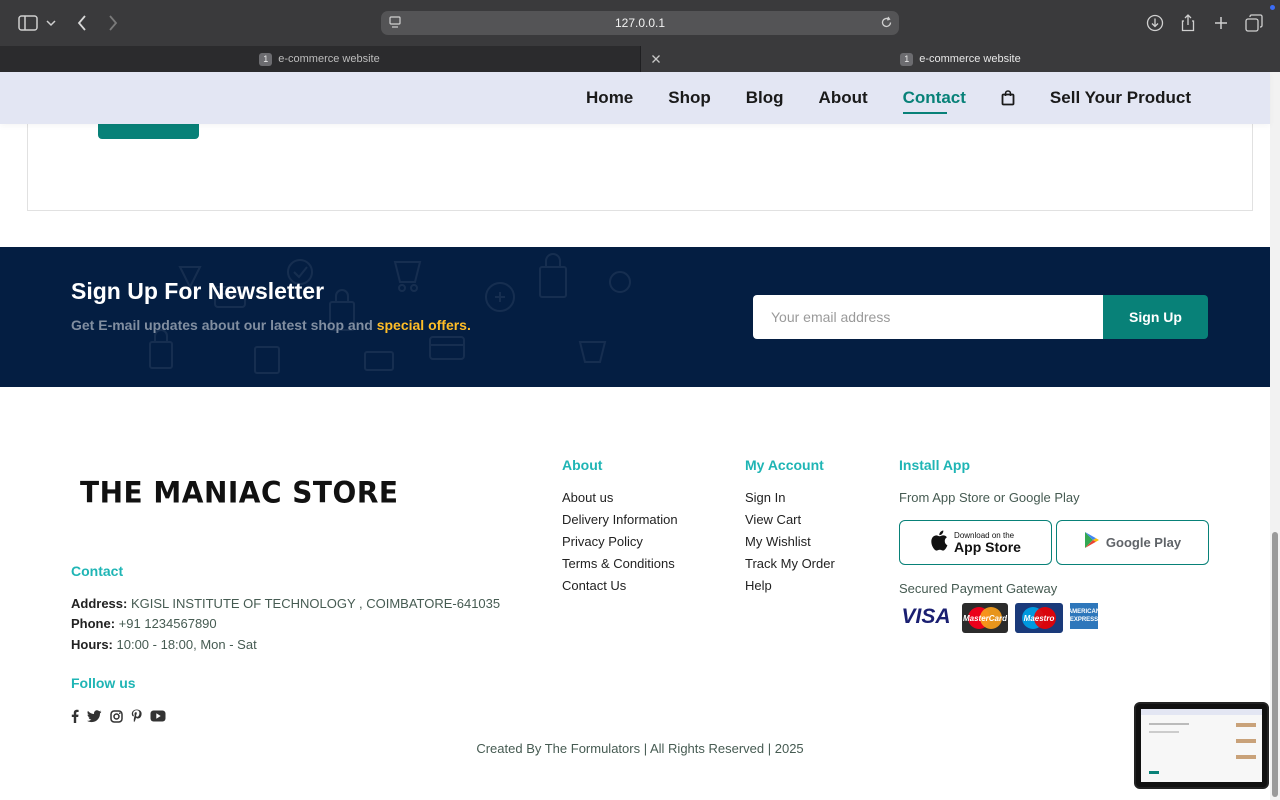  I want to click on tab-overview-icon, so click(1254, 23).